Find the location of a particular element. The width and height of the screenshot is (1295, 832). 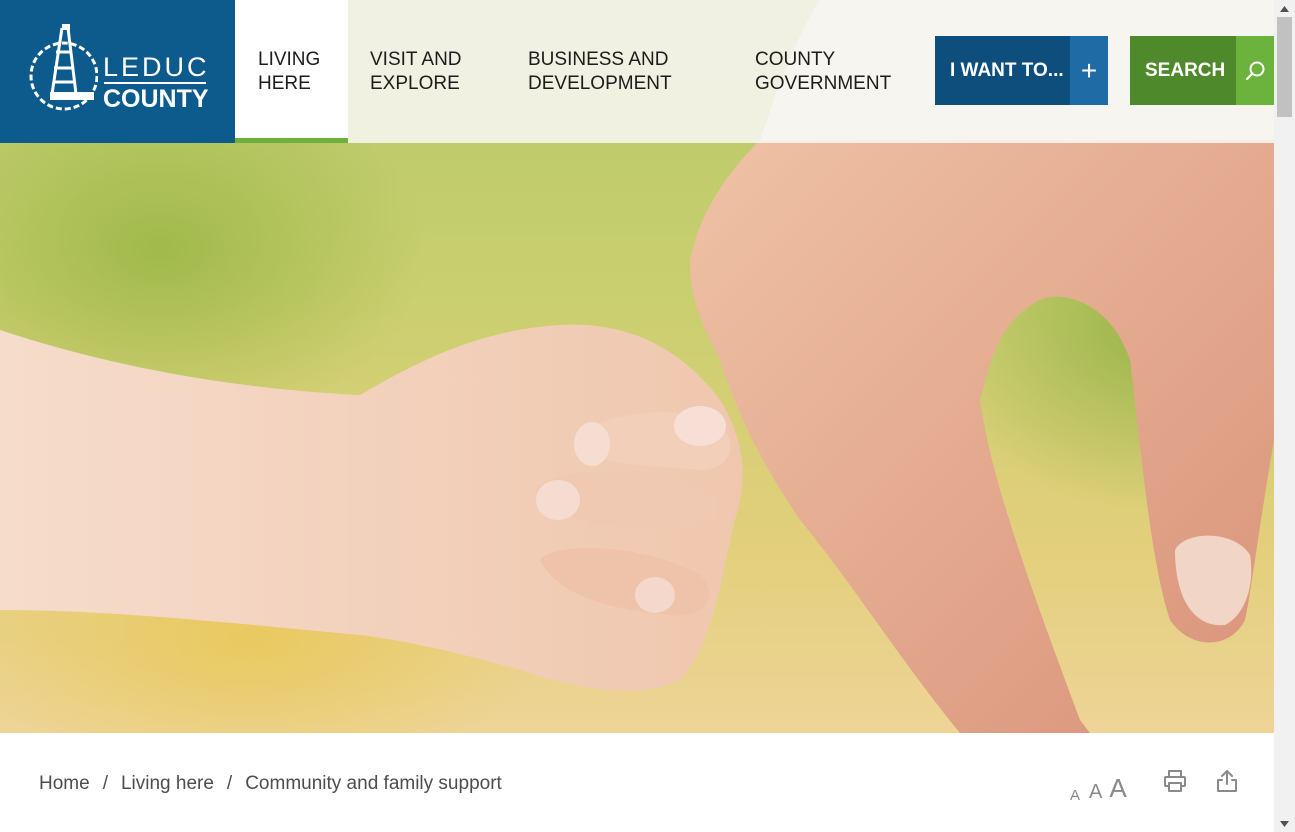

logo-text-county: COUNTY is located at coordinates (156, 99).